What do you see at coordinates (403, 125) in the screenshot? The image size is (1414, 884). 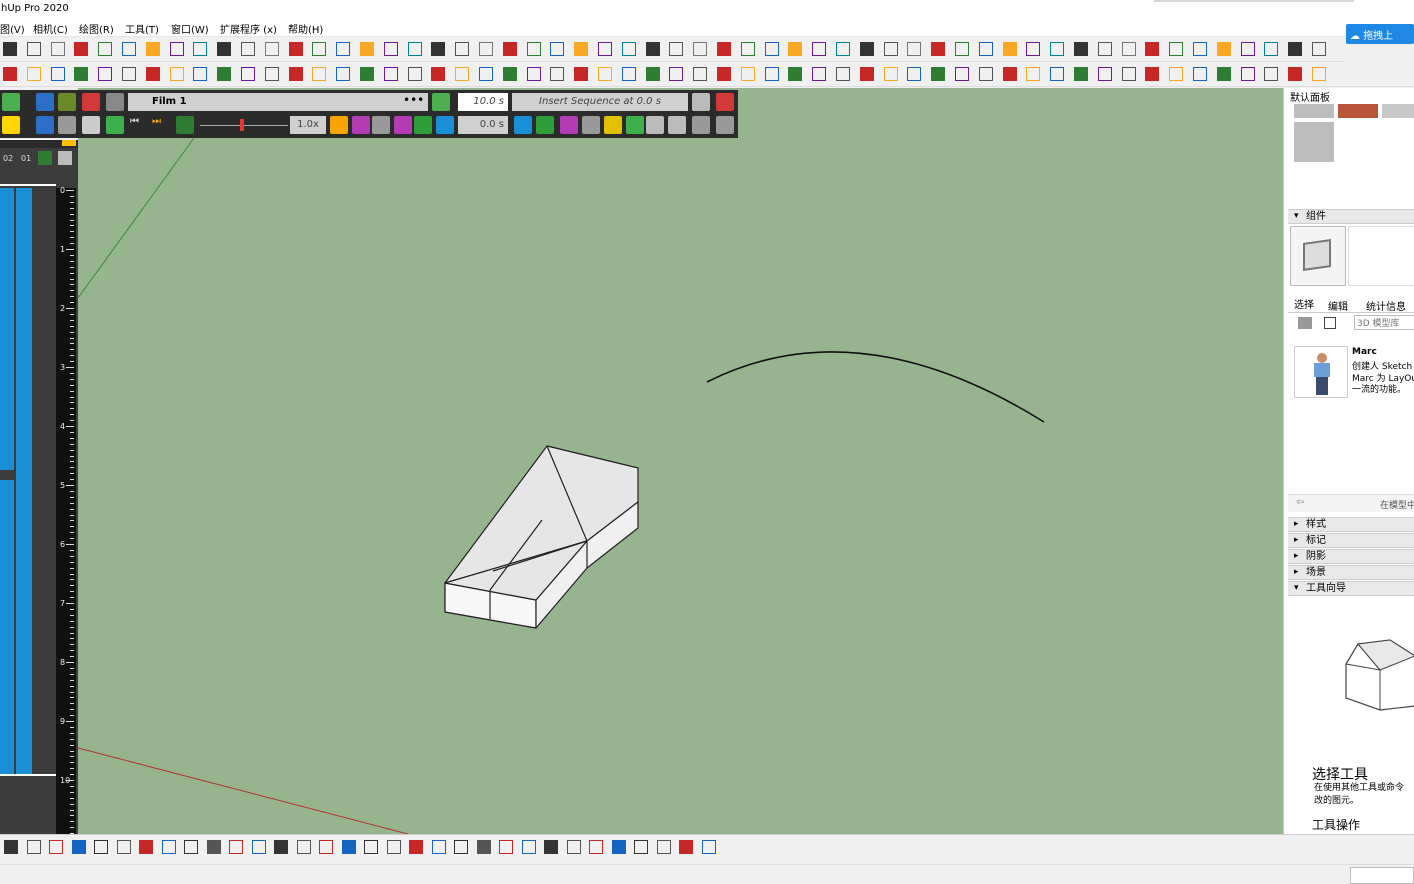 I see `eye-icon` at bounding box center [403, 125].